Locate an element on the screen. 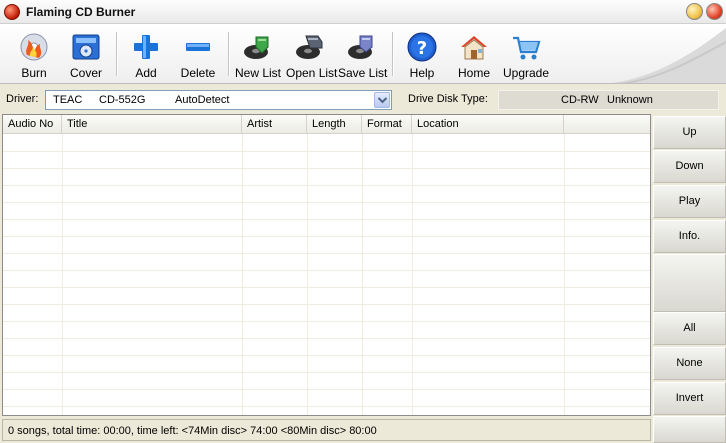 This screenshot has height=443, width=726. help-label: Help is located at coordinates (422, 73).